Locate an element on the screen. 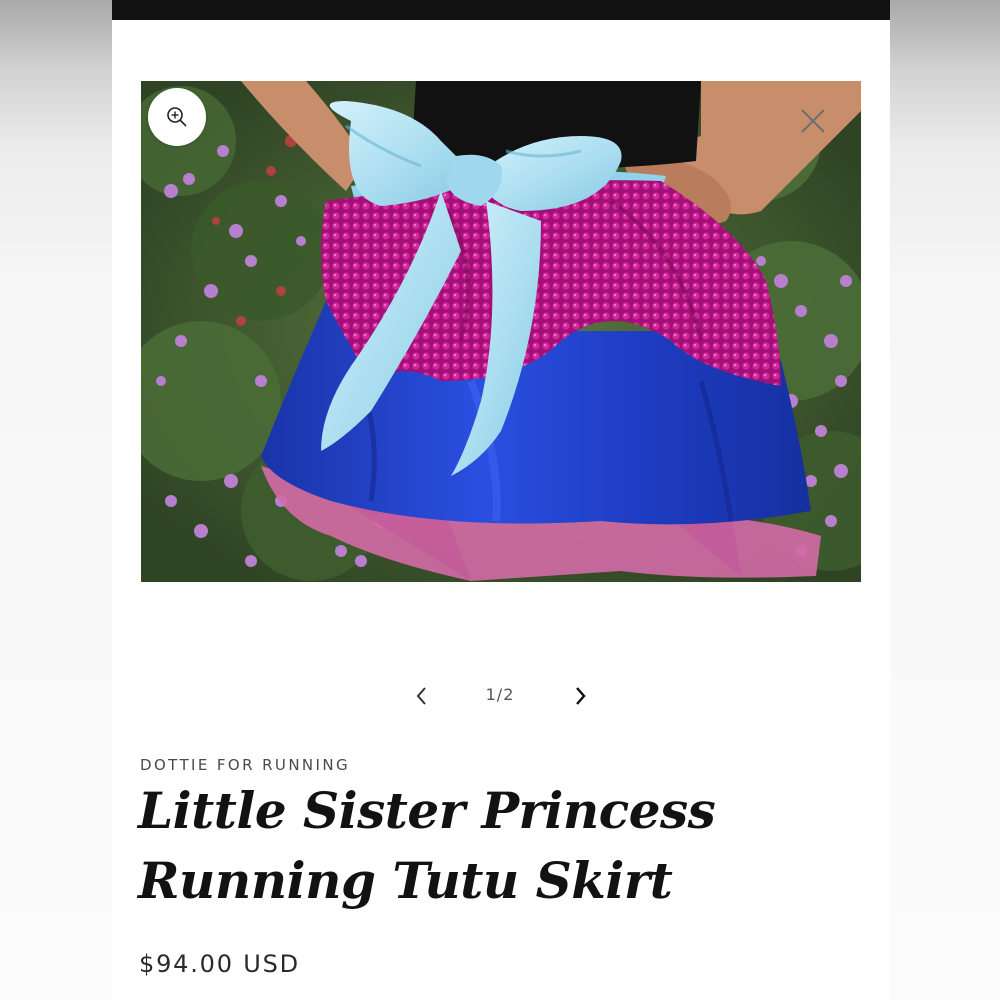  previous-slide-button is located at coordinates (422, 696).